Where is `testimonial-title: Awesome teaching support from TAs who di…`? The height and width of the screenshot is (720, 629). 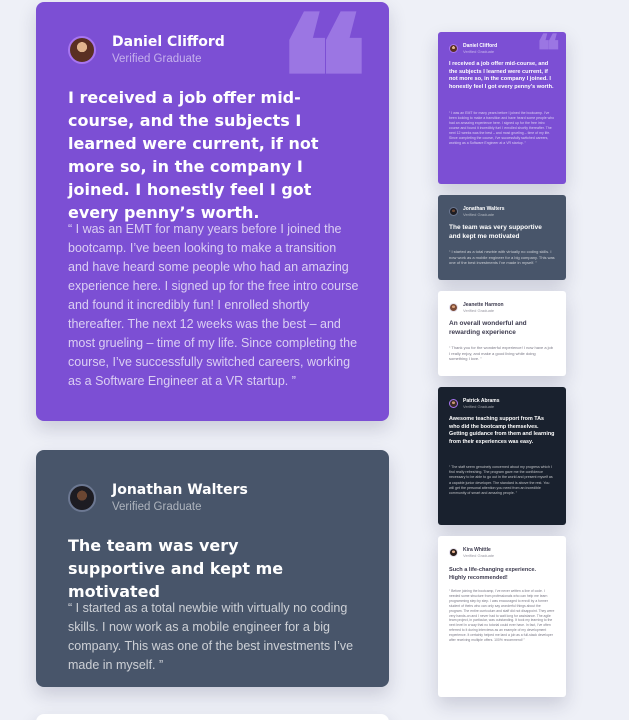
testimonial-title: Awesome teaching support from TAs who di… is located at coordinates (502, 430).